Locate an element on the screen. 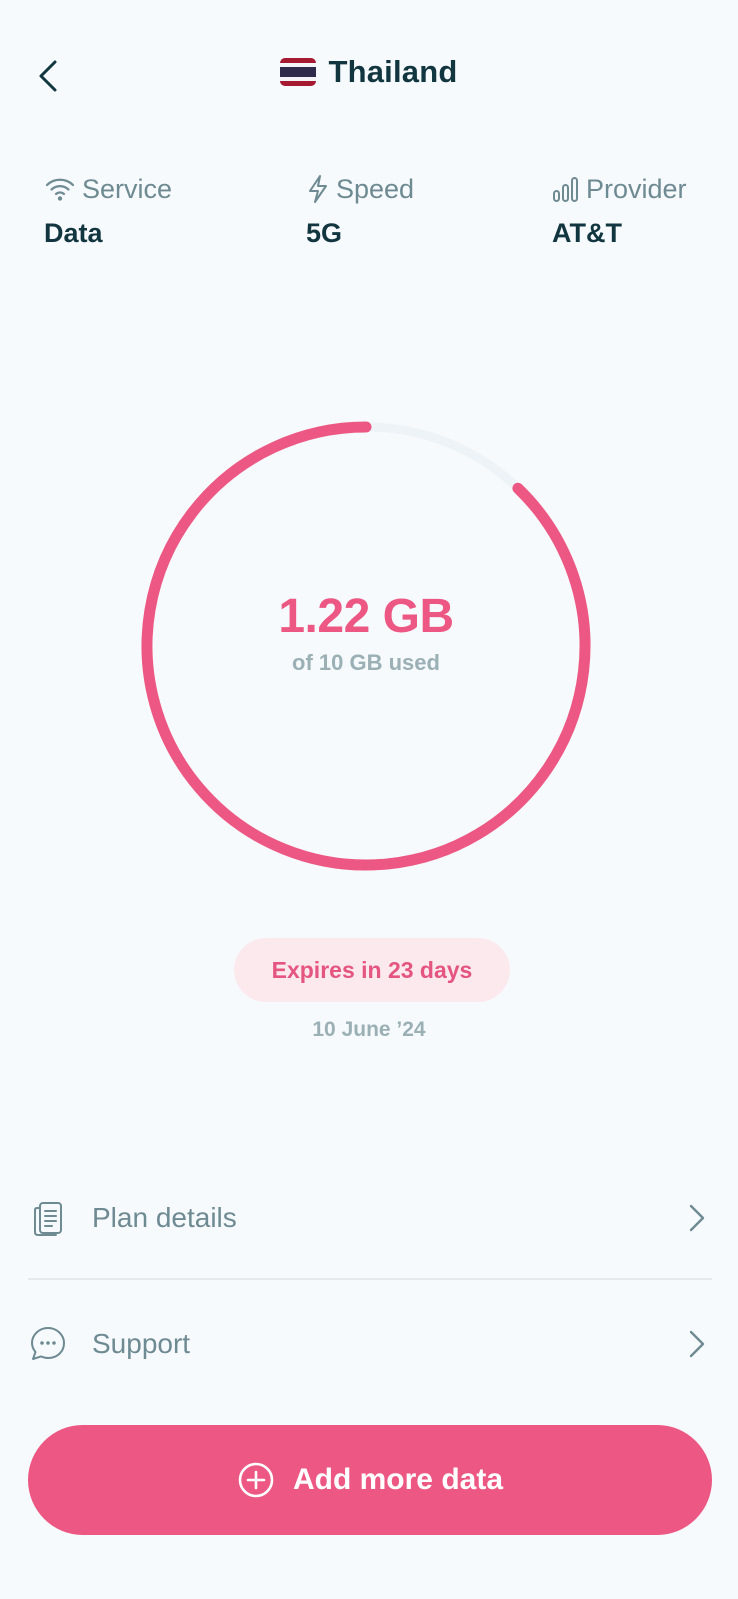  plus-circle-icon is located at coordinates (256, 1480).